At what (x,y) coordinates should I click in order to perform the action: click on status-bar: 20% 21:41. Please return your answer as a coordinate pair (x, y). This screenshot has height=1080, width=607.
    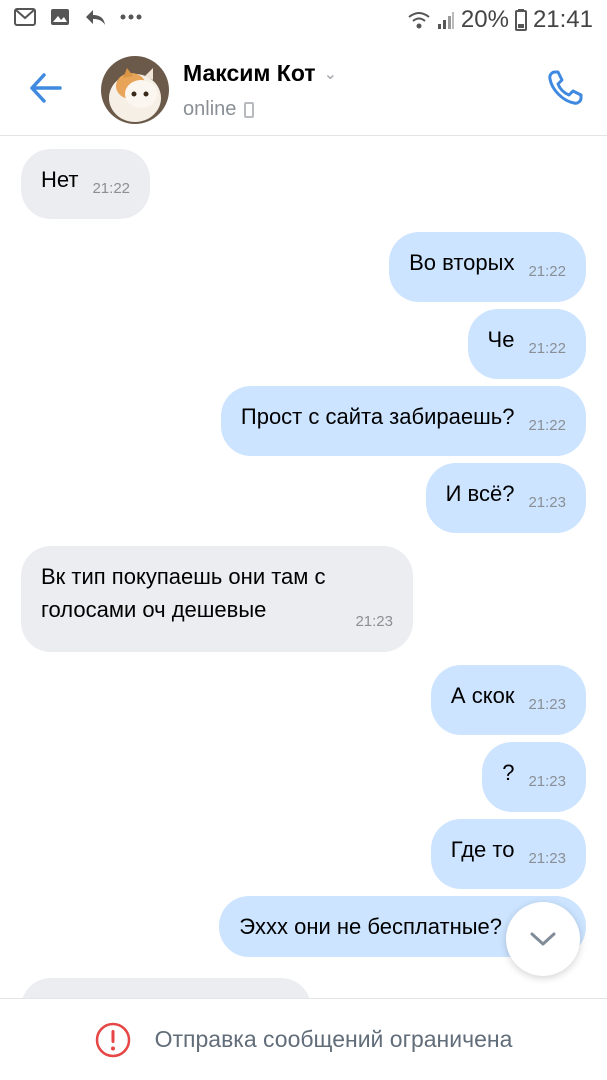
    Looking at the image, I should click on (303, 20).